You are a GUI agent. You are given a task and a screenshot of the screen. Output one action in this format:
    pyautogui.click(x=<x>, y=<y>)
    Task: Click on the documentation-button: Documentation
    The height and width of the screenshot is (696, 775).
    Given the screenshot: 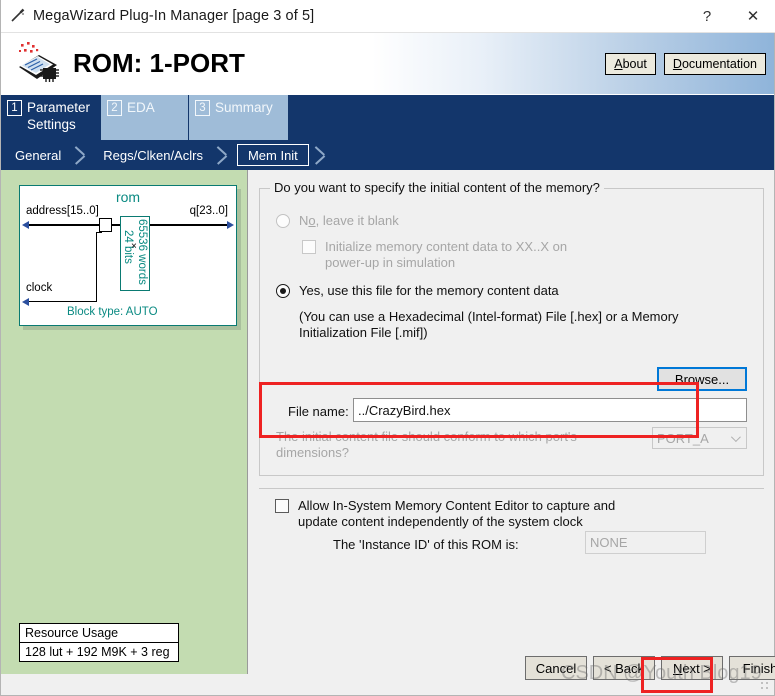 What is the action you would take?
    pyautogui.click(x=714, y=63)
    